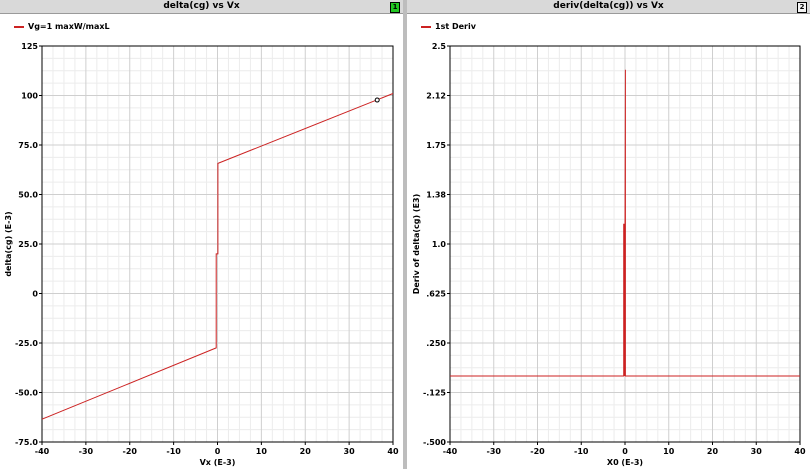 This screenshot has width=810, height=469. Describe the element at coordinates (439, 46) in the screenshot. I see `y-tick-label: 2.5` at that location.